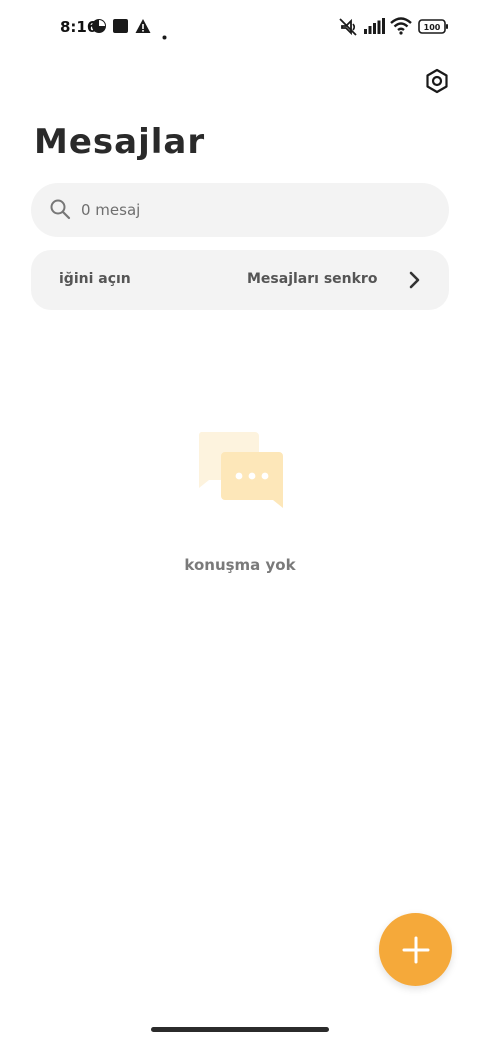 This screenshot has width=480, height=1040. What do you see at coordinates (348, 29) in the screenshot?
I see `mute-icon` at bounding box center [348, 29].